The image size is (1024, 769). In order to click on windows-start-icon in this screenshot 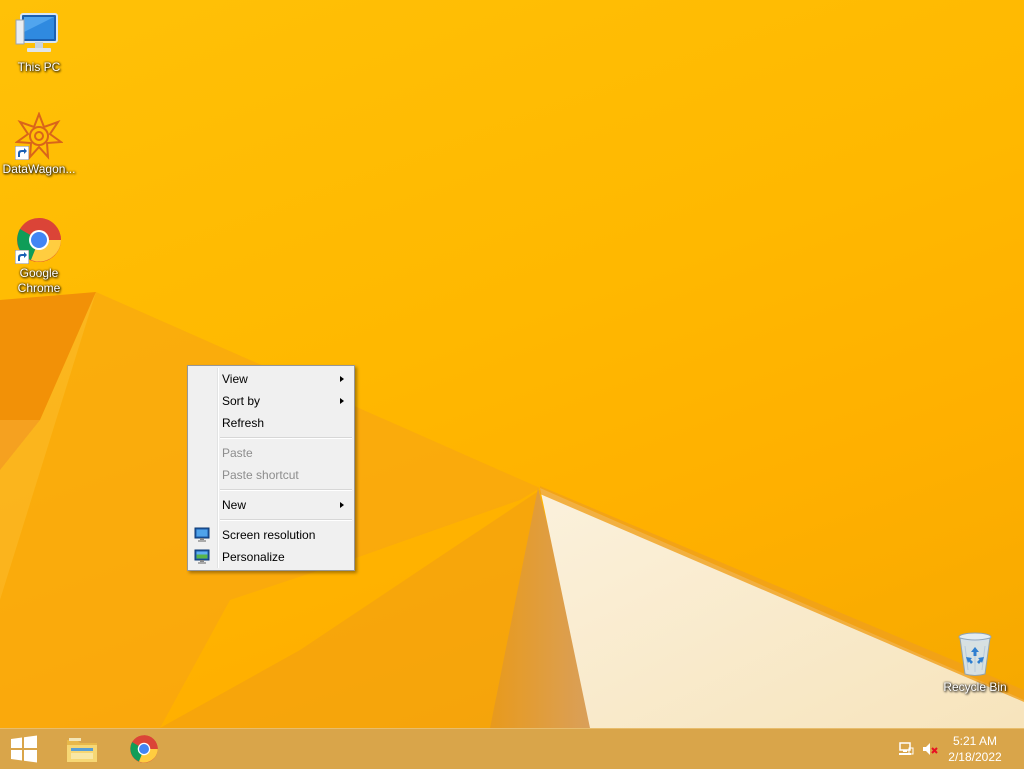, I will do `click(24, 749)`.